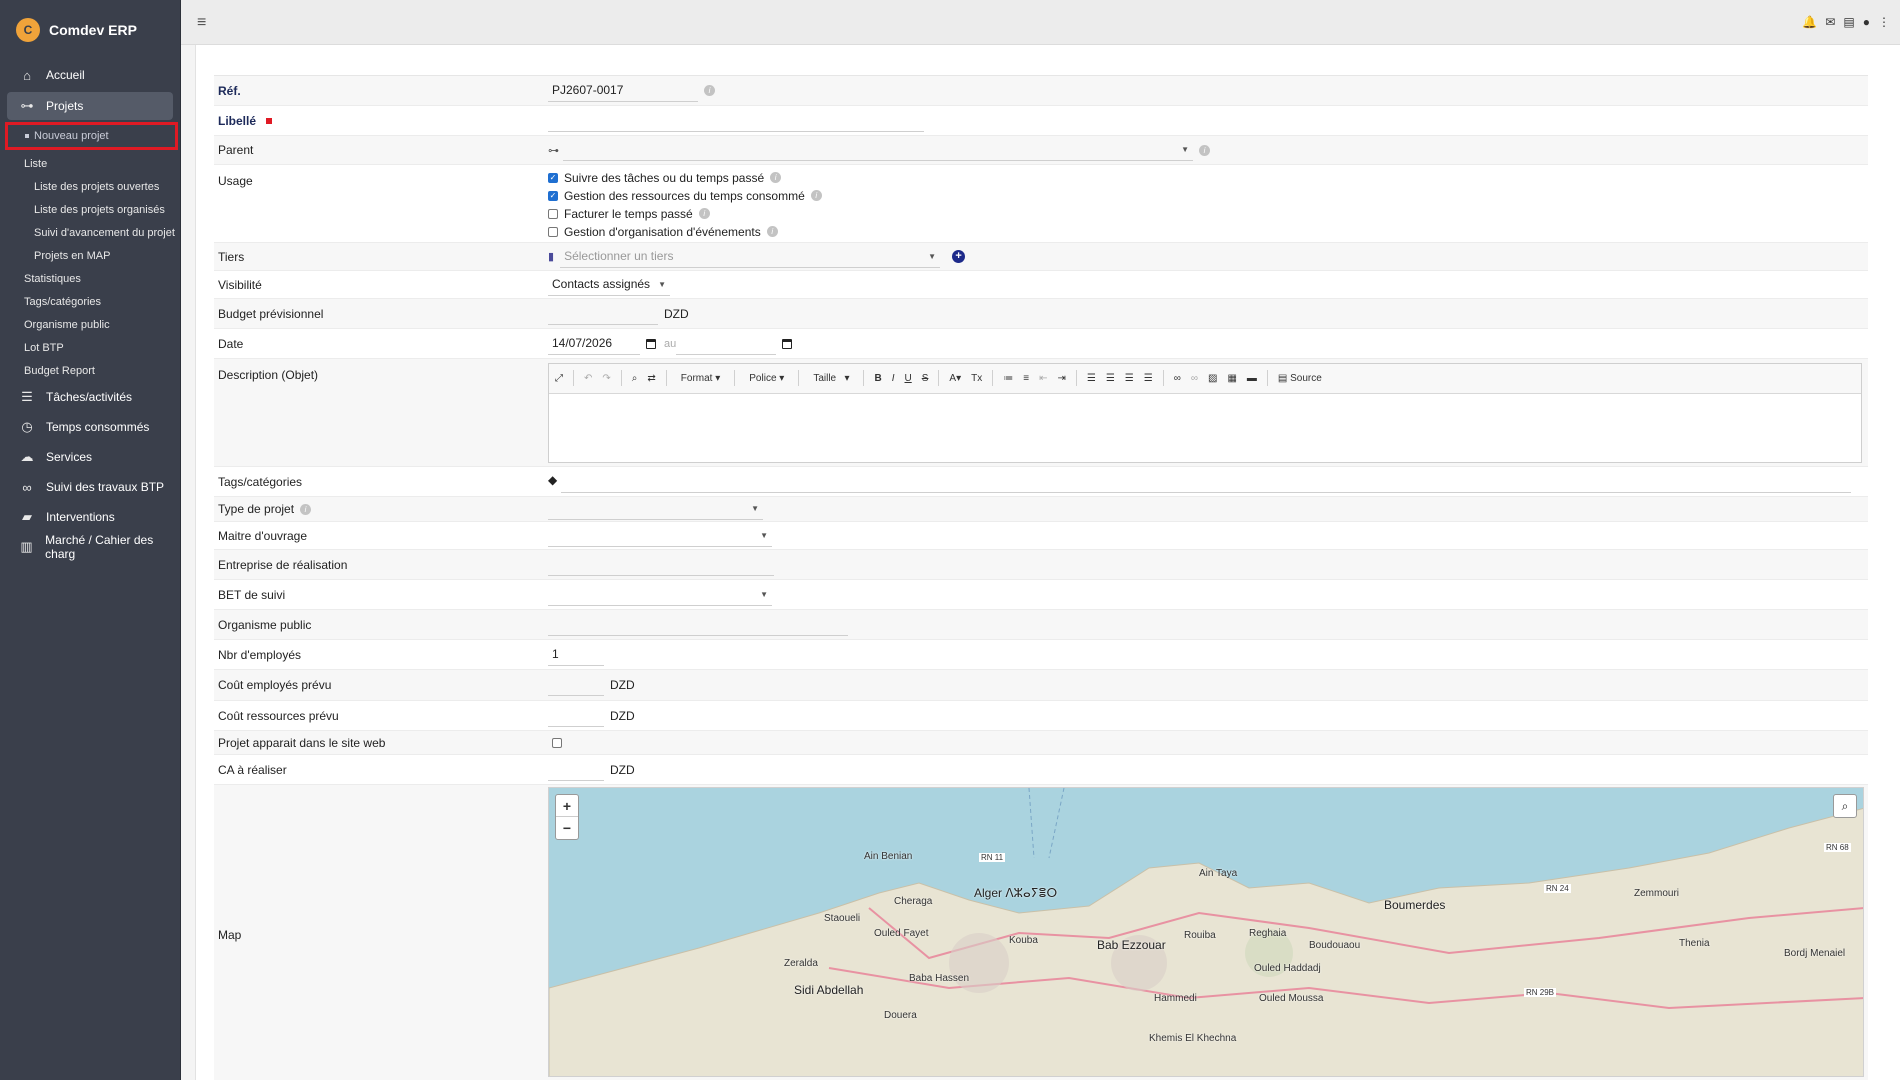 The image size is (1900, 1080). I want to click on image-icon: ▨, so click(1212, 378).